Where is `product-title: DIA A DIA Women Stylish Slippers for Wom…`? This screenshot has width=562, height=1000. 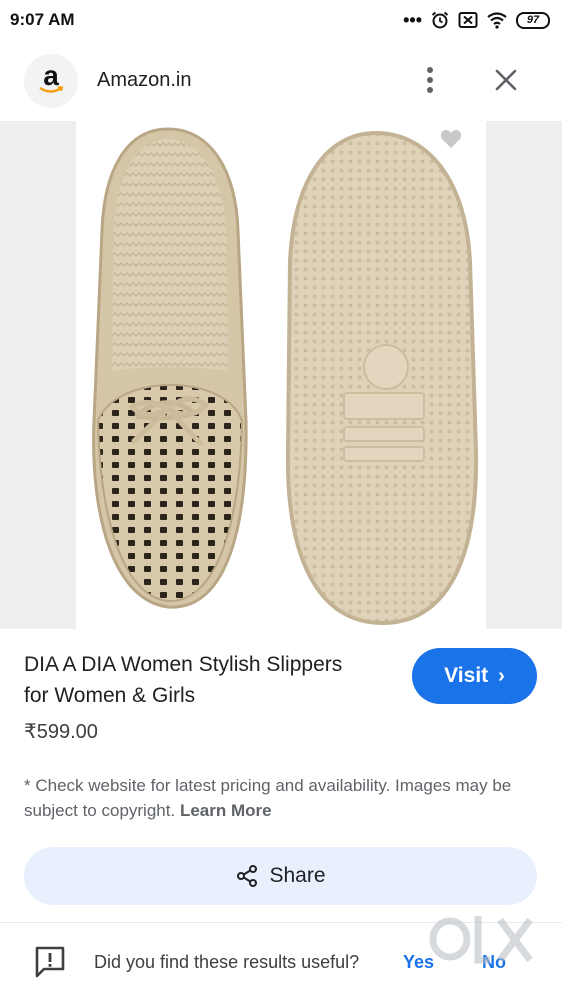
product-title: DIA A DIA Women Stylish Slippers for Wom… is located at coordinates (194, 680).